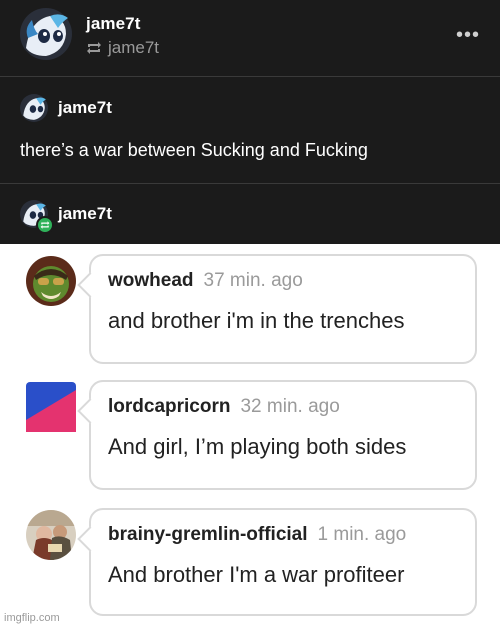 The image size is (500, 628). Describe the element at coordinates (362, 534) in the screenshot. I see `comment-timestamp: 1 min. ago` at that location.